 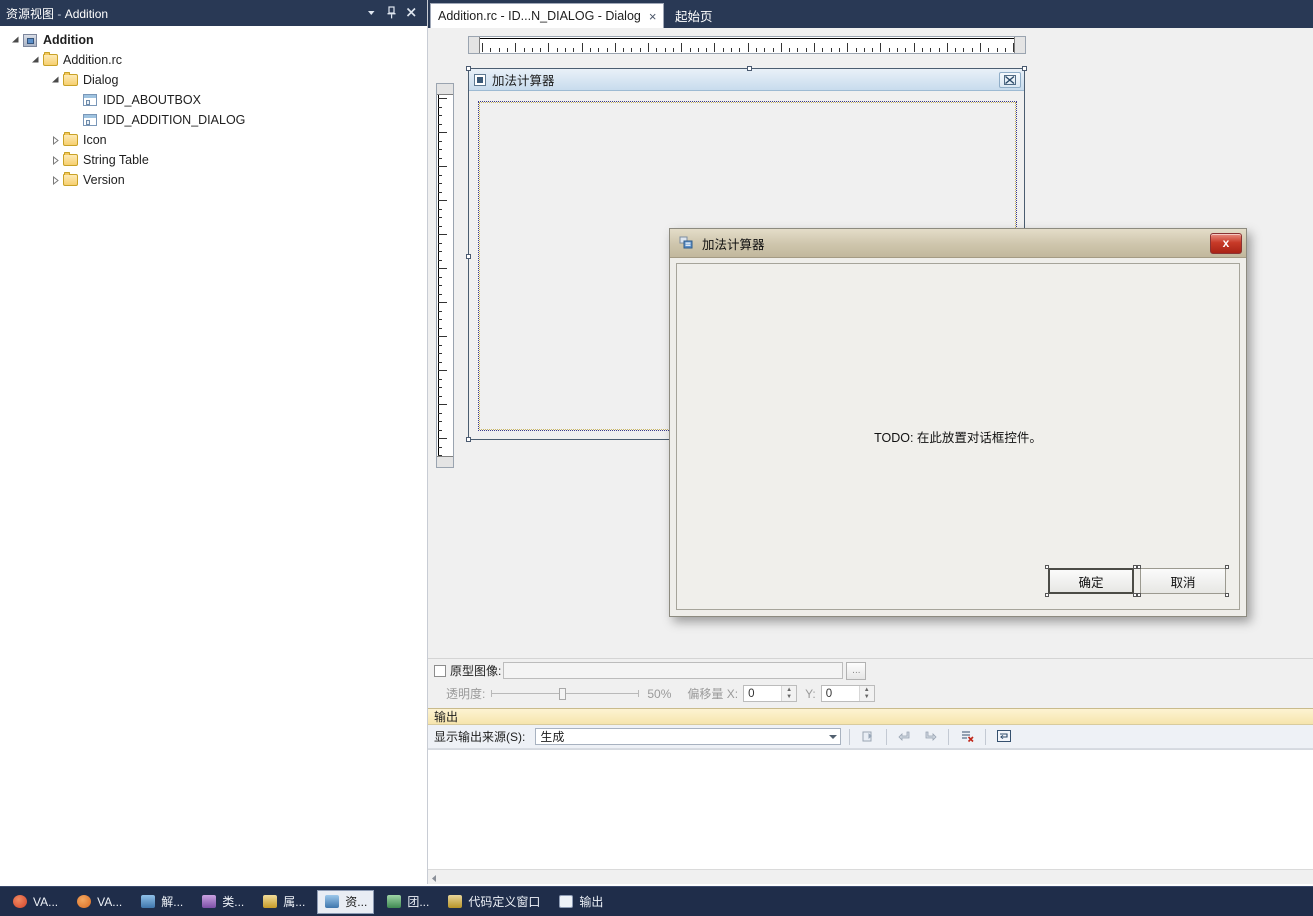 I want to click on prototype-image-path-input, so click(x=673, y=670).